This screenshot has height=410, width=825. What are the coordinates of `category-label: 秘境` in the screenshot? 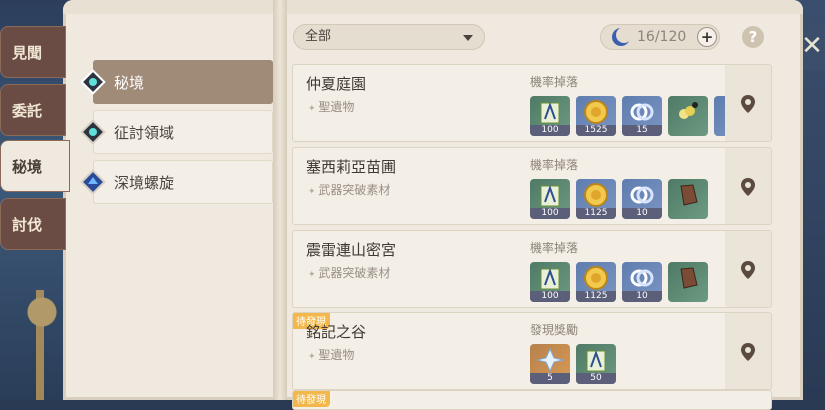 It's located at (129, 82).